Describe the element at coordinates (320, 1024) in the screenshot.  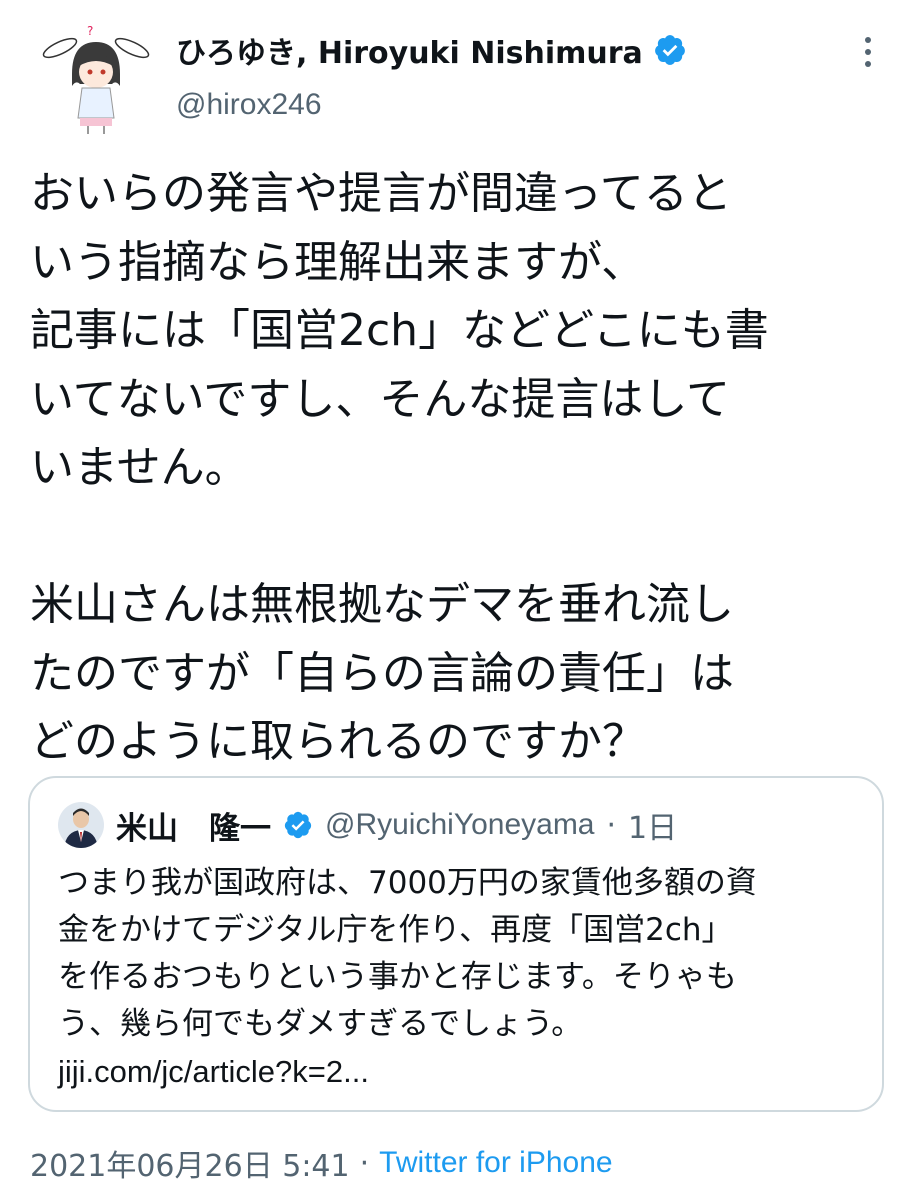
I see `quoted-tweet-line: う、幾ら何でもダメすぎるでしょう。` at that location.